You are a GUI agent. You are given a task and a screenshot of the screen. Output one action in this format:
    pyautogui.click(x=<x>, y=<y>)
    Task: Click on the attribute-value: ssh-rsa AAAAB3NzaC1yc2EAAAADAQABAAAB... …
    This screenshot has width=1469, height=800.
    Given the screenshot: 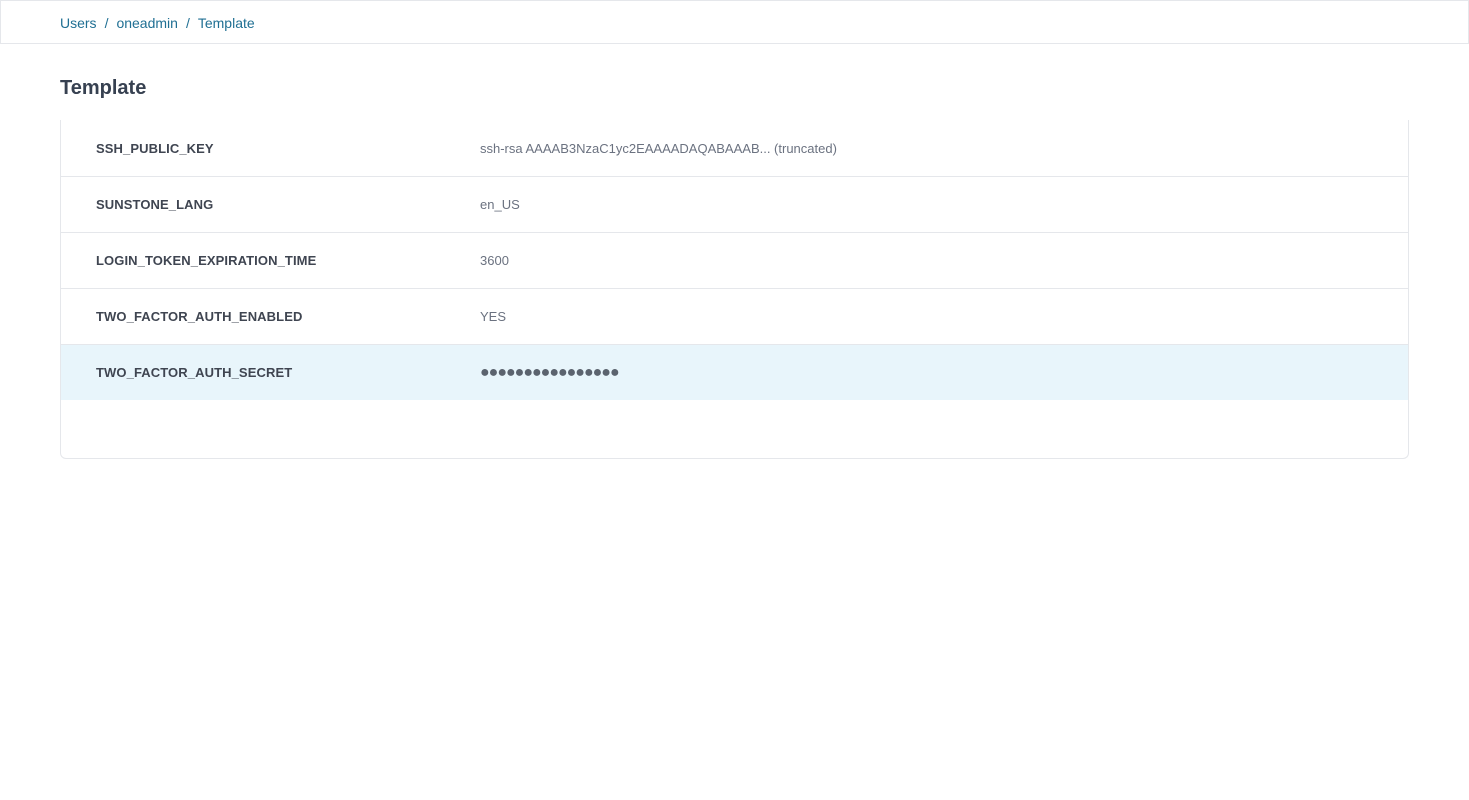 What is the action you would take?
    pyautogui.click(x=658, y=148)
    